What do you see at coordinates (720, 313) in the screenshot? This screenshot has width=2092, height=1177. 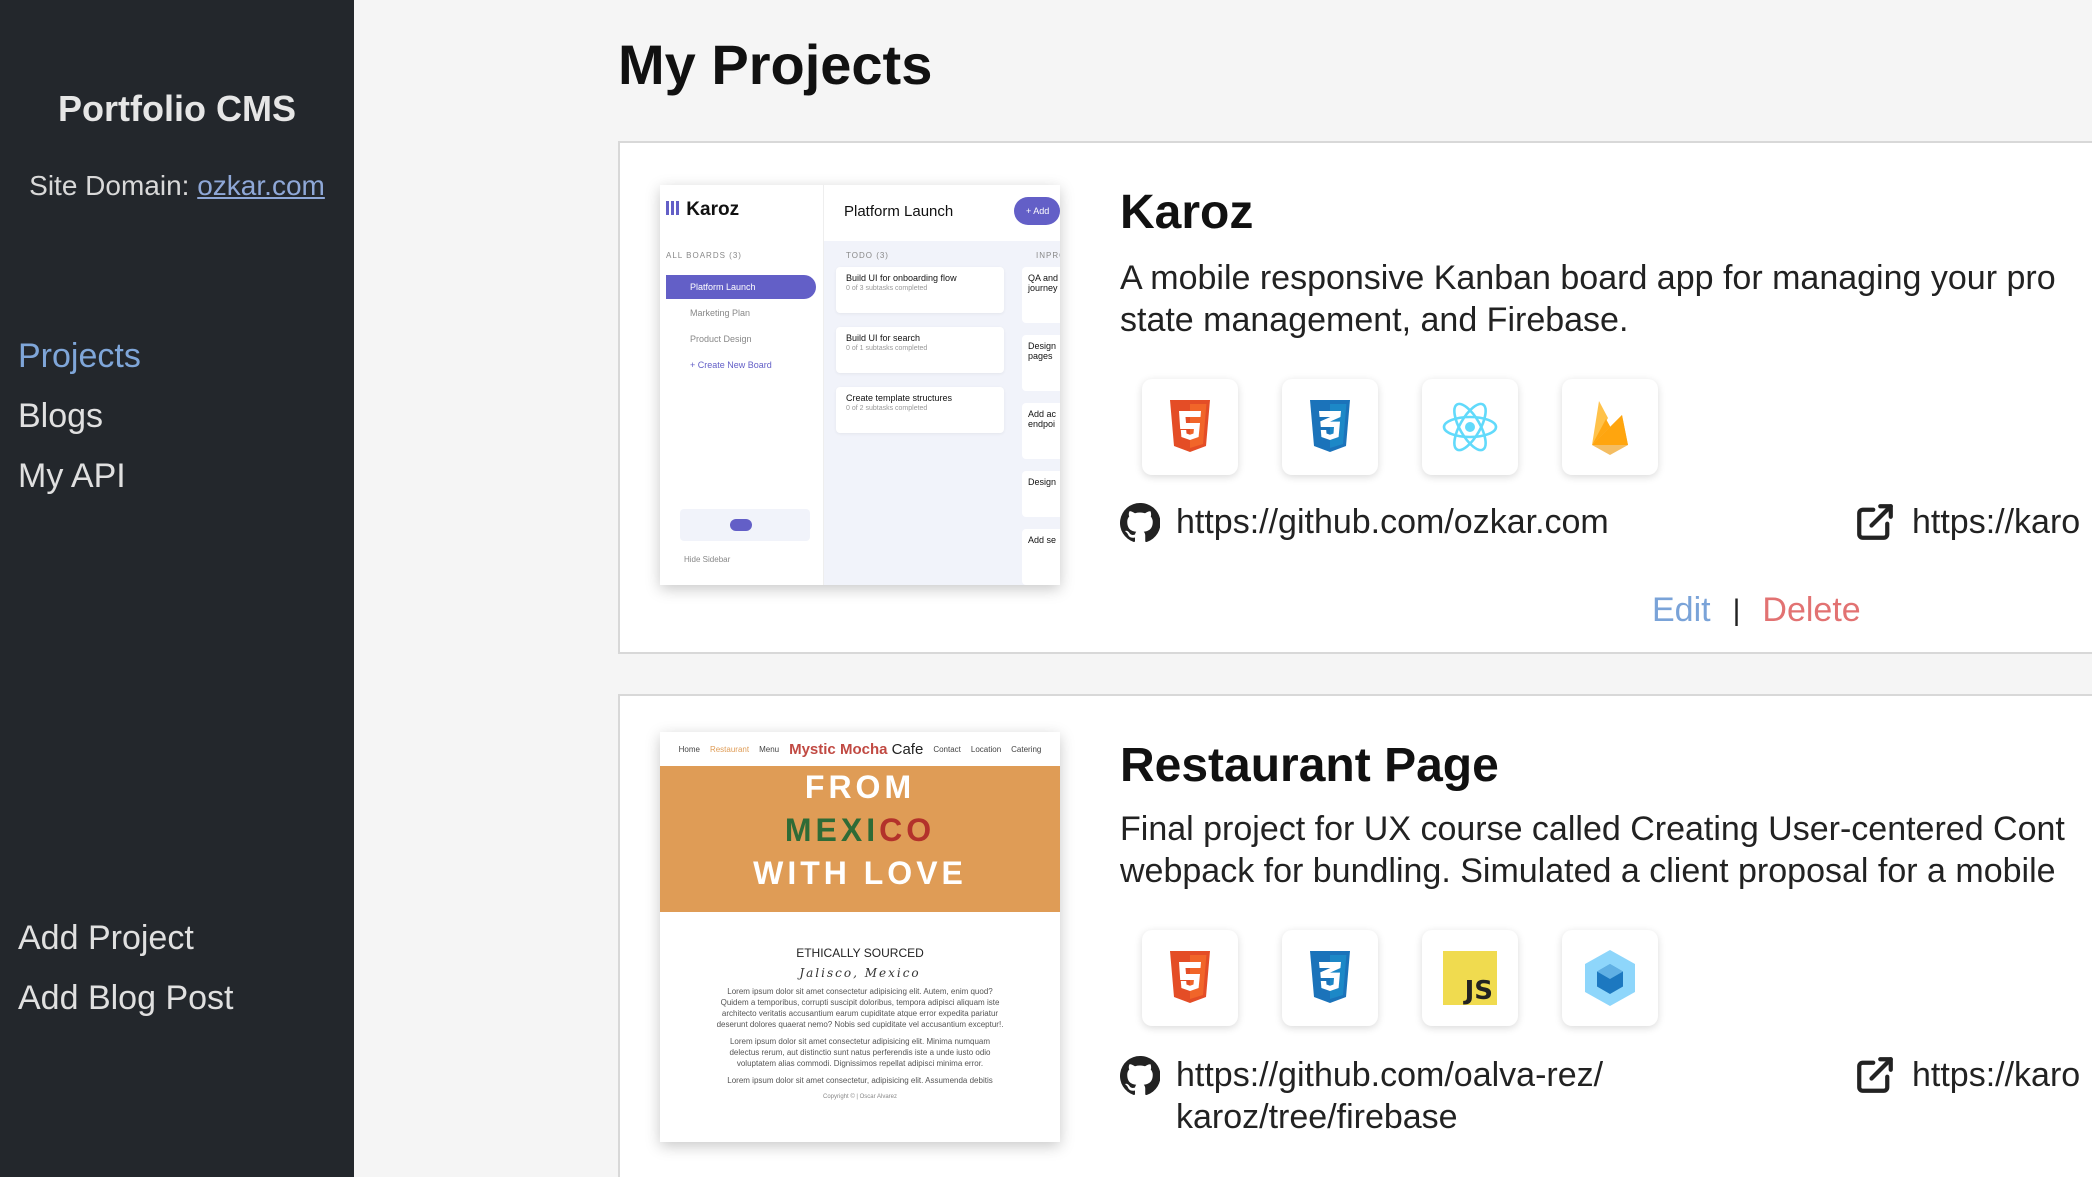 I see `kanban-board-item: Marketing Plan` at bounding box center [720, 313].